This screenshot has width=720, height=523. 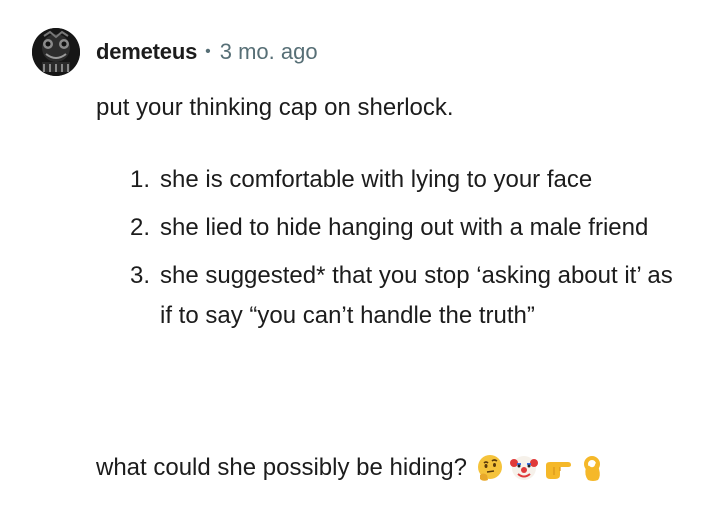 I want to click on list-number: 3., so click(x=140, y=275).